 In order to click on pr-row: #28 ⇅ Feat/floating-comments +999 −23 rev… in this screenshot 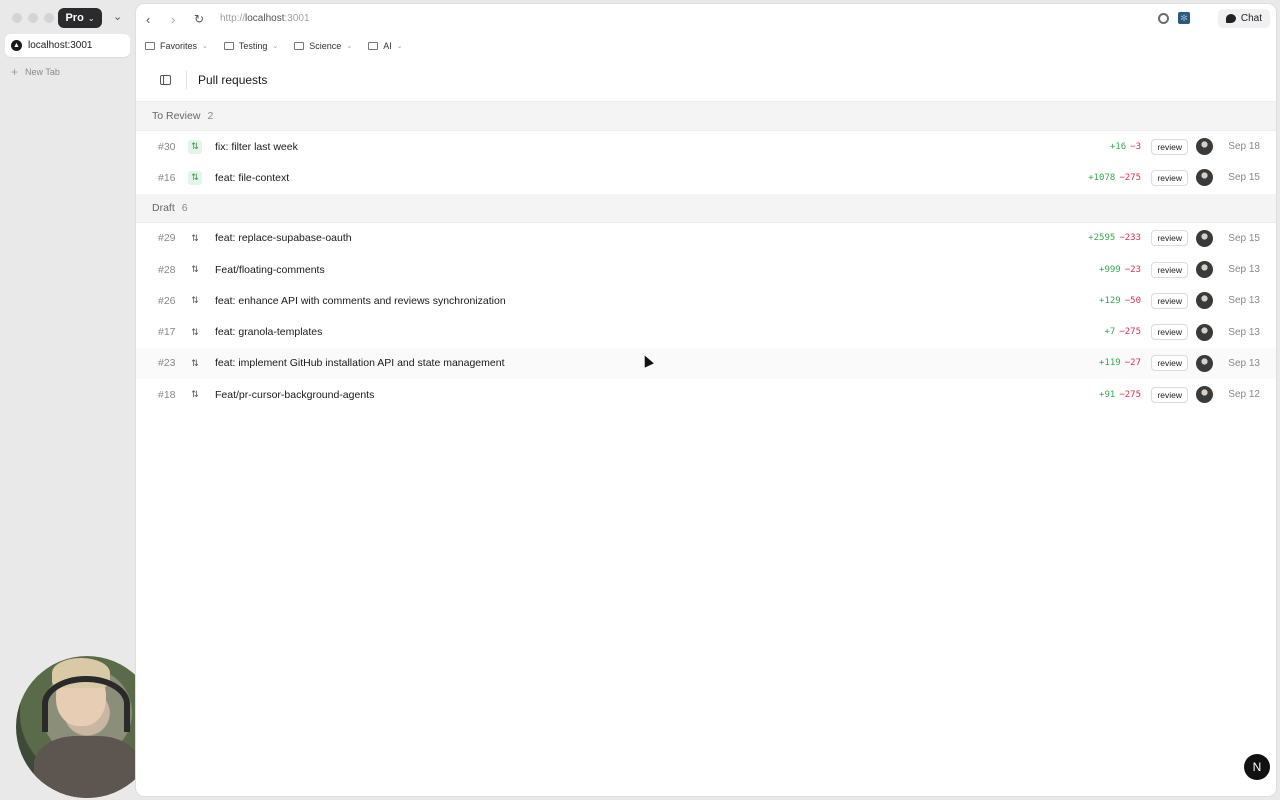, I will do `click(706, 269)`.